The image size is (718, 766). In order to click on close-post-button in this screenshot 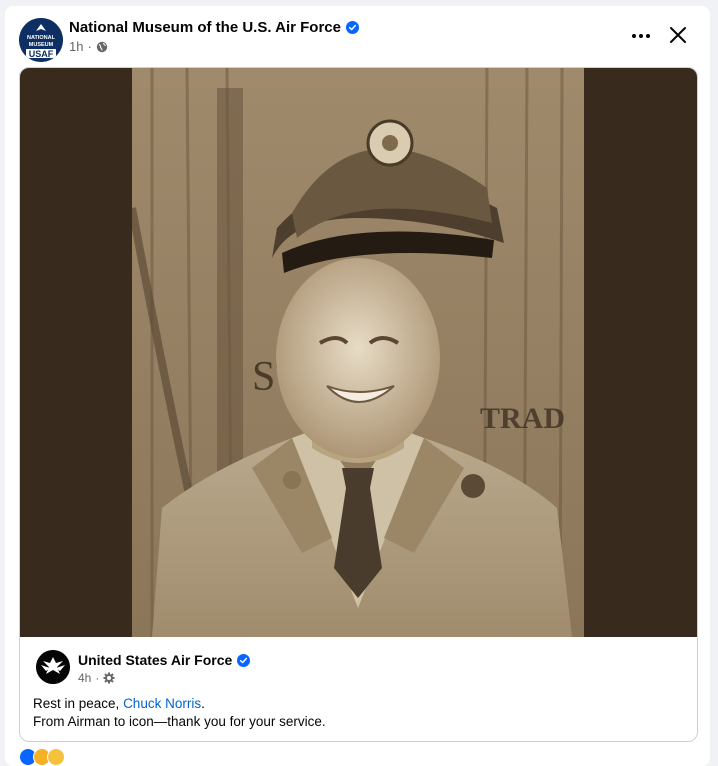, I will do `click(678, 35)`.